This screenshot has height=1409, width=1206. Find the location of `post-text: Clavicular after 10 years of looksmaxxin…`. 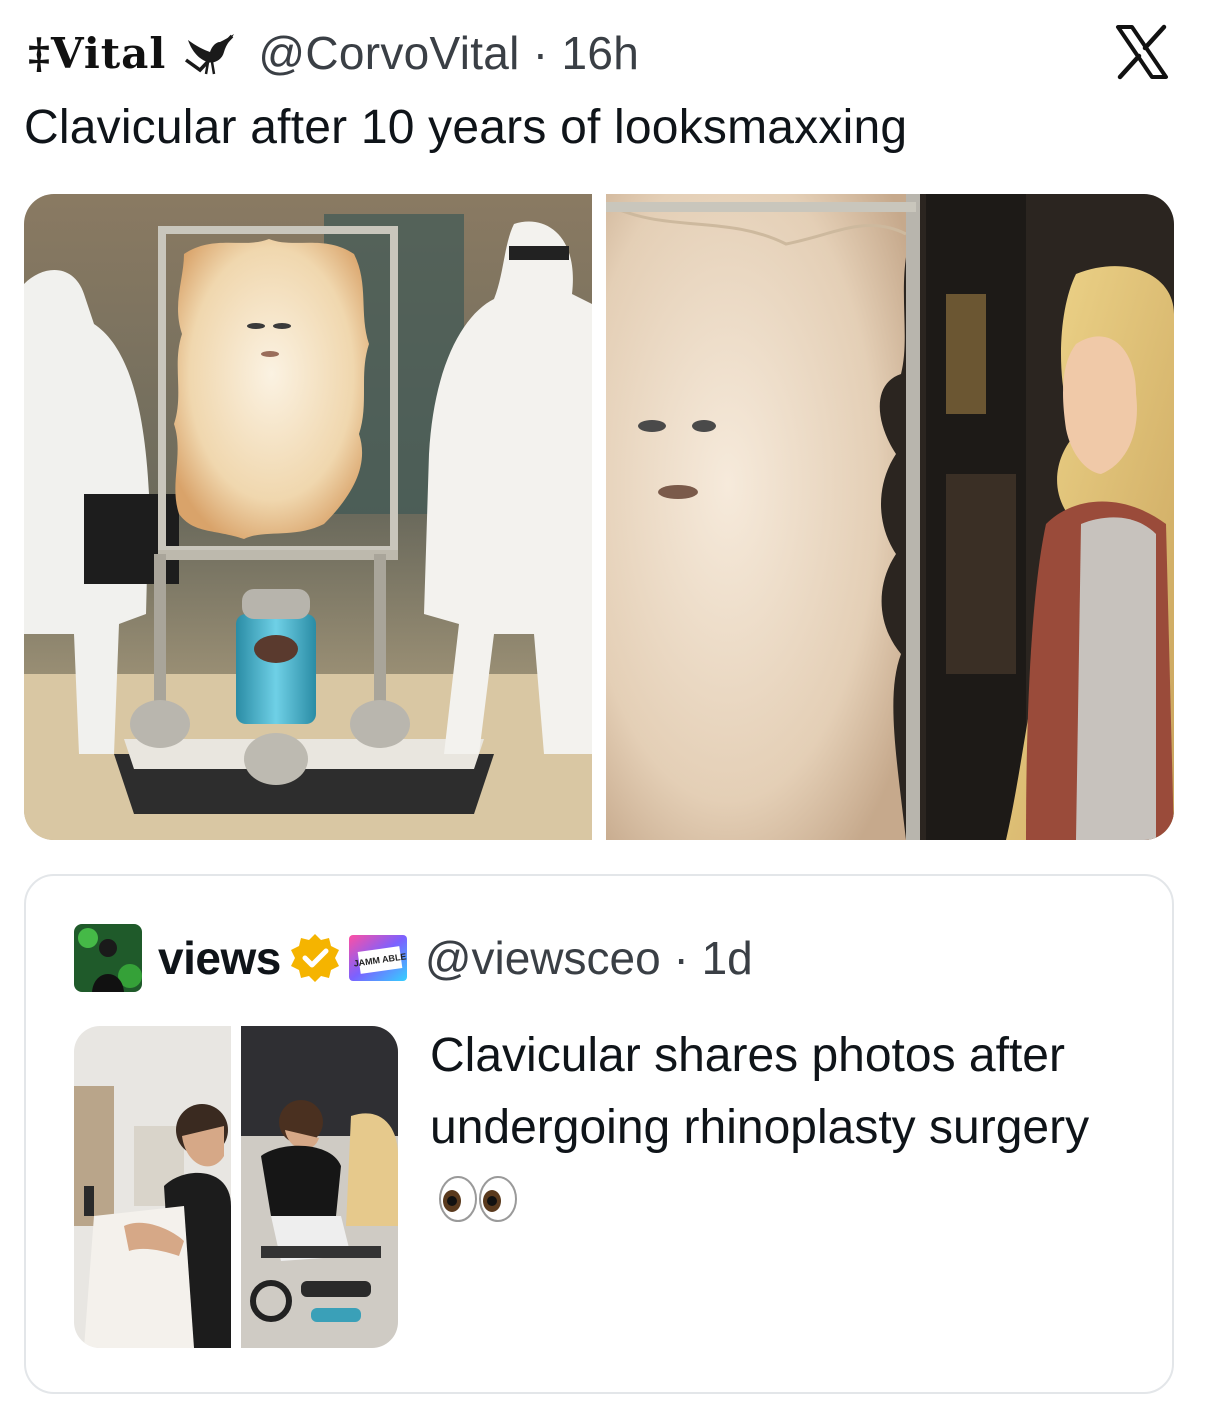

post-text: Clavicular after 10 years of looksmaxxin… is located at coordinates (466, 127).